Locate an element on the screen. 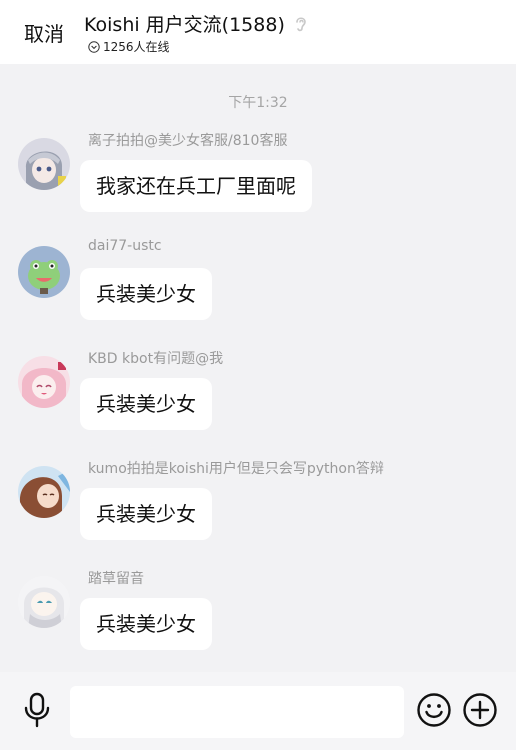 This screenshot has height=750, width=516. timestamp: 下午1:32 is located at coordinates (258, 103).